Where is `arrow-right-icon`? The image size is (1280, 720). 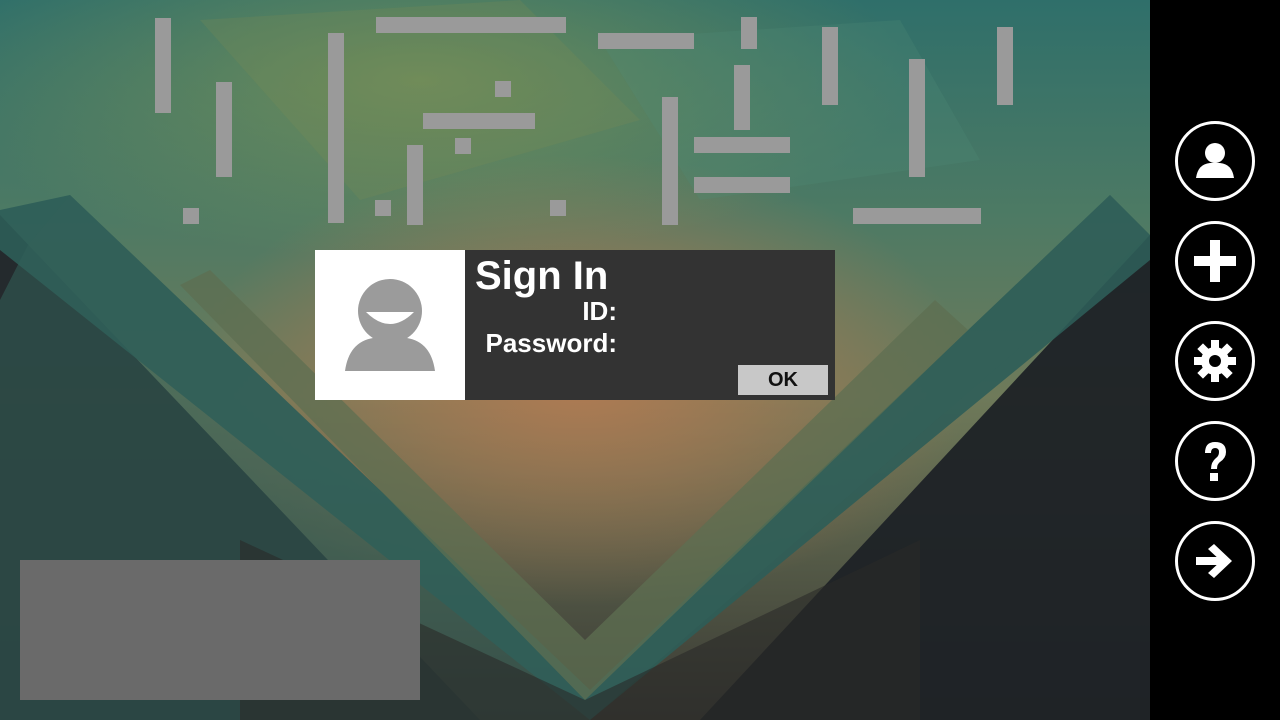
arrow-right-icon is located at coordinates (1214, 561).